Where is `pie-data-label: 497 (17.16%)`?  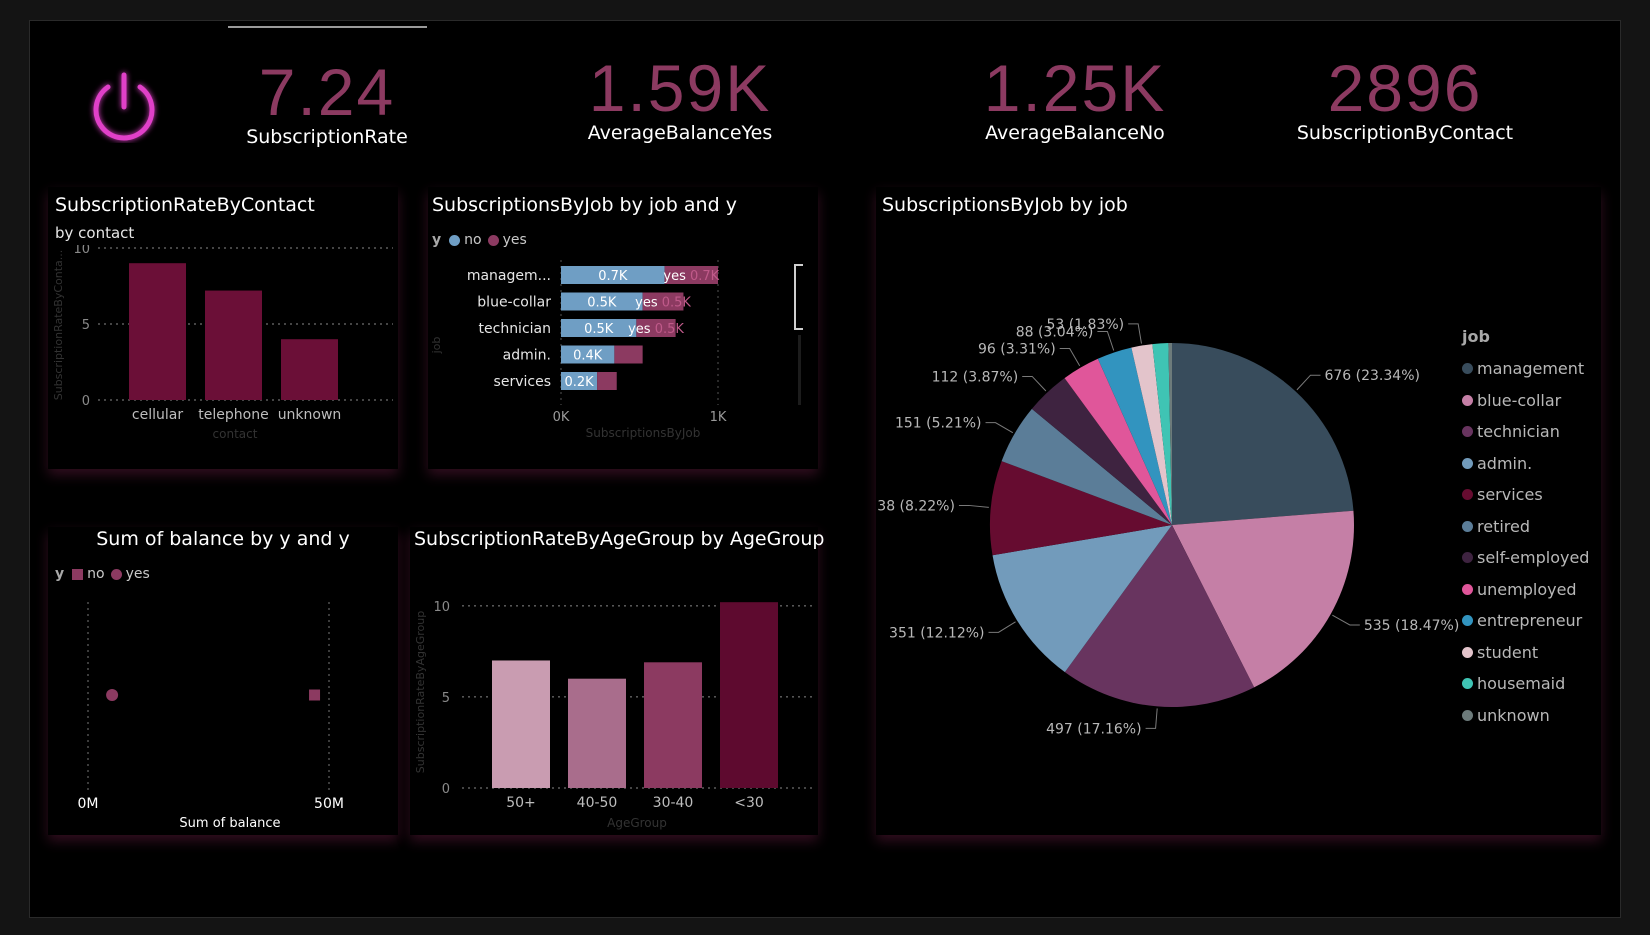
pie-data-label: 497 (17.16%) is located at coordinates (1093, 729).